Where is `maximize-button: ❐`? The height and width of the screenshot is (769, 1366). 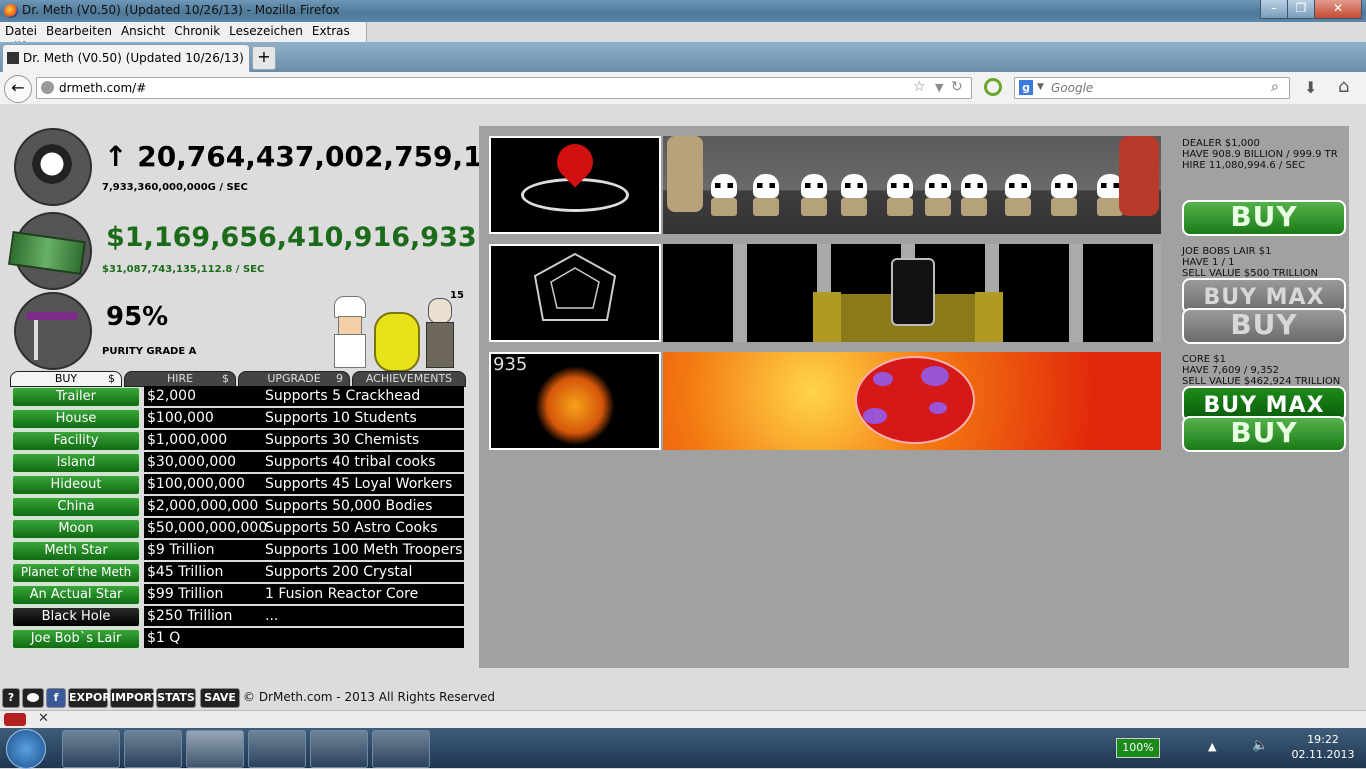
maximize-button: ❐ is located at coordinates (1301, 9).